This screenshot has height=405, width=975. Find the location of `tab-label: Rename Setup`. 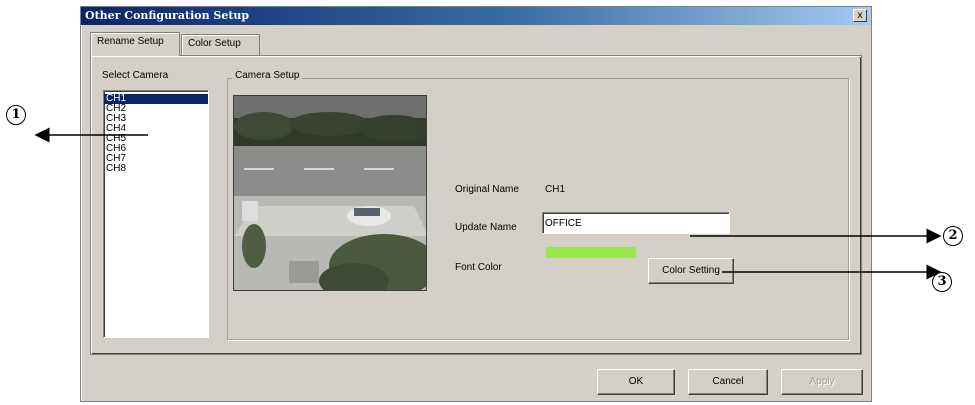

tab-label: Rename Setup is located at coordinates (130, 41).